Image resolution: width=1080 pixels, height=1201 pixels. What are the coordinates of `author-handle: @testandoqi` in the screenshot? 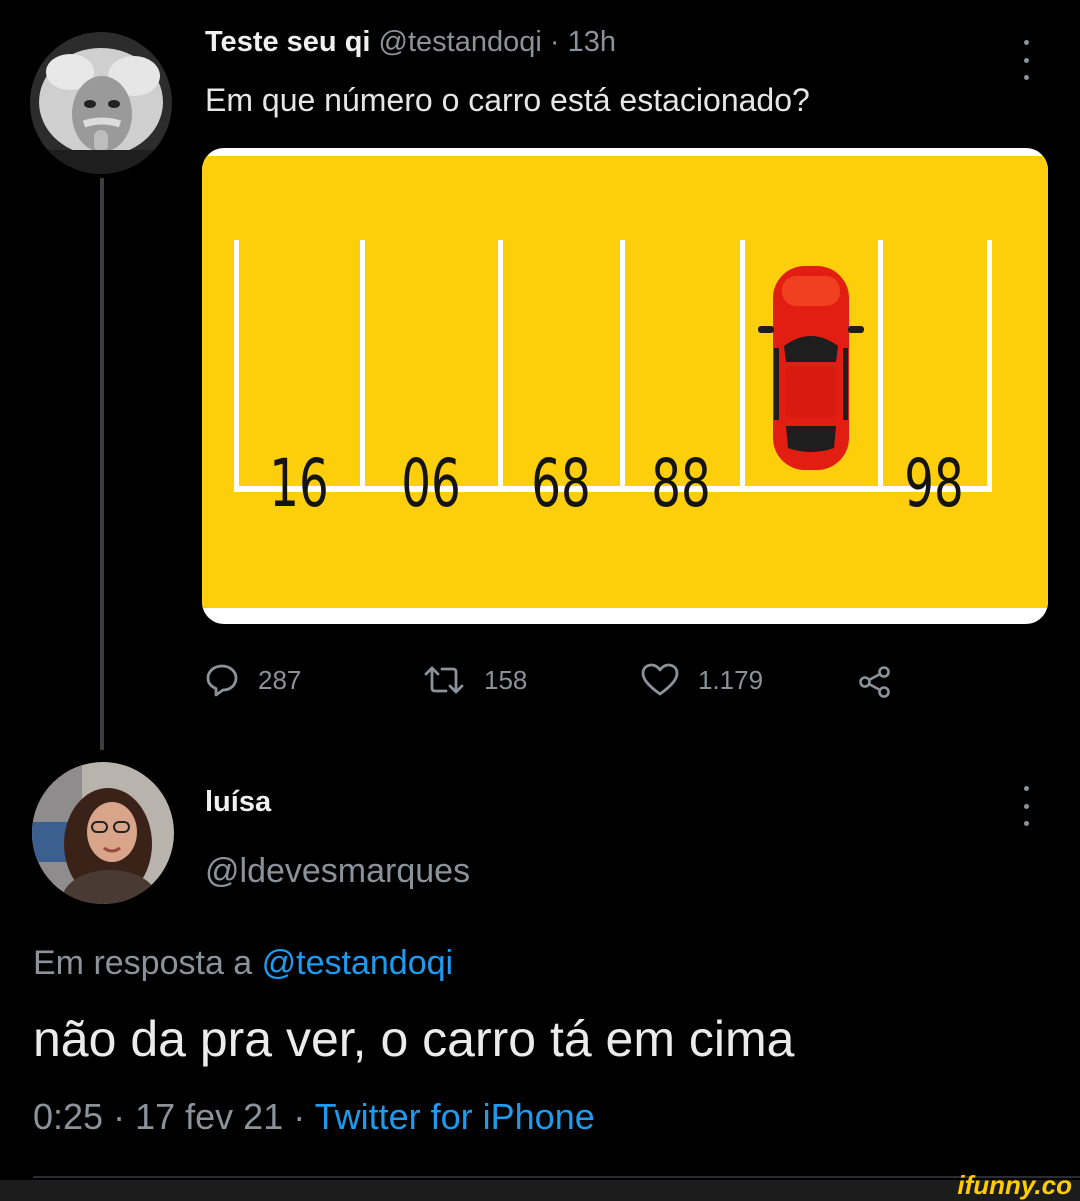 It's located at (460, 42).